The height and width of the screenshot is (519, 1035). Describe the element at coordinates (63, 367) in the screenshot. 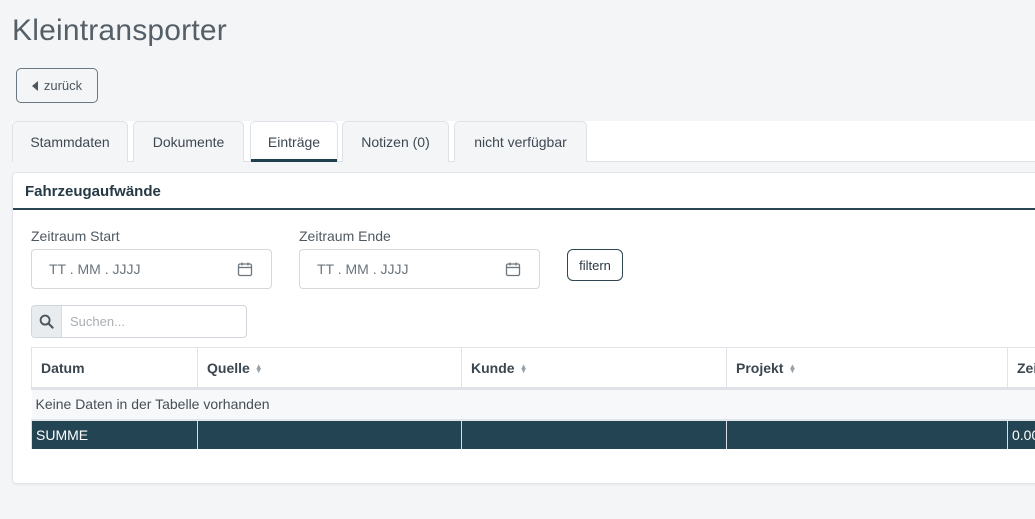

I see `column-header-label: Datum` at that location.